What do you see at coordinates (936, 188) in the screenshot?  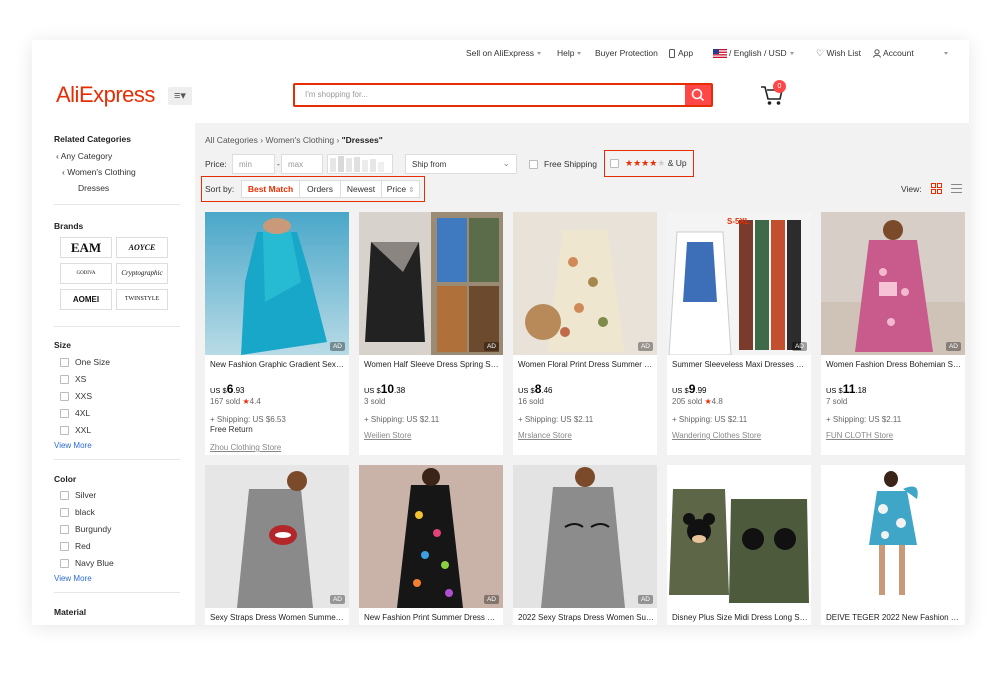 I see `grid-view-icon` at bounding box center [936, 188].